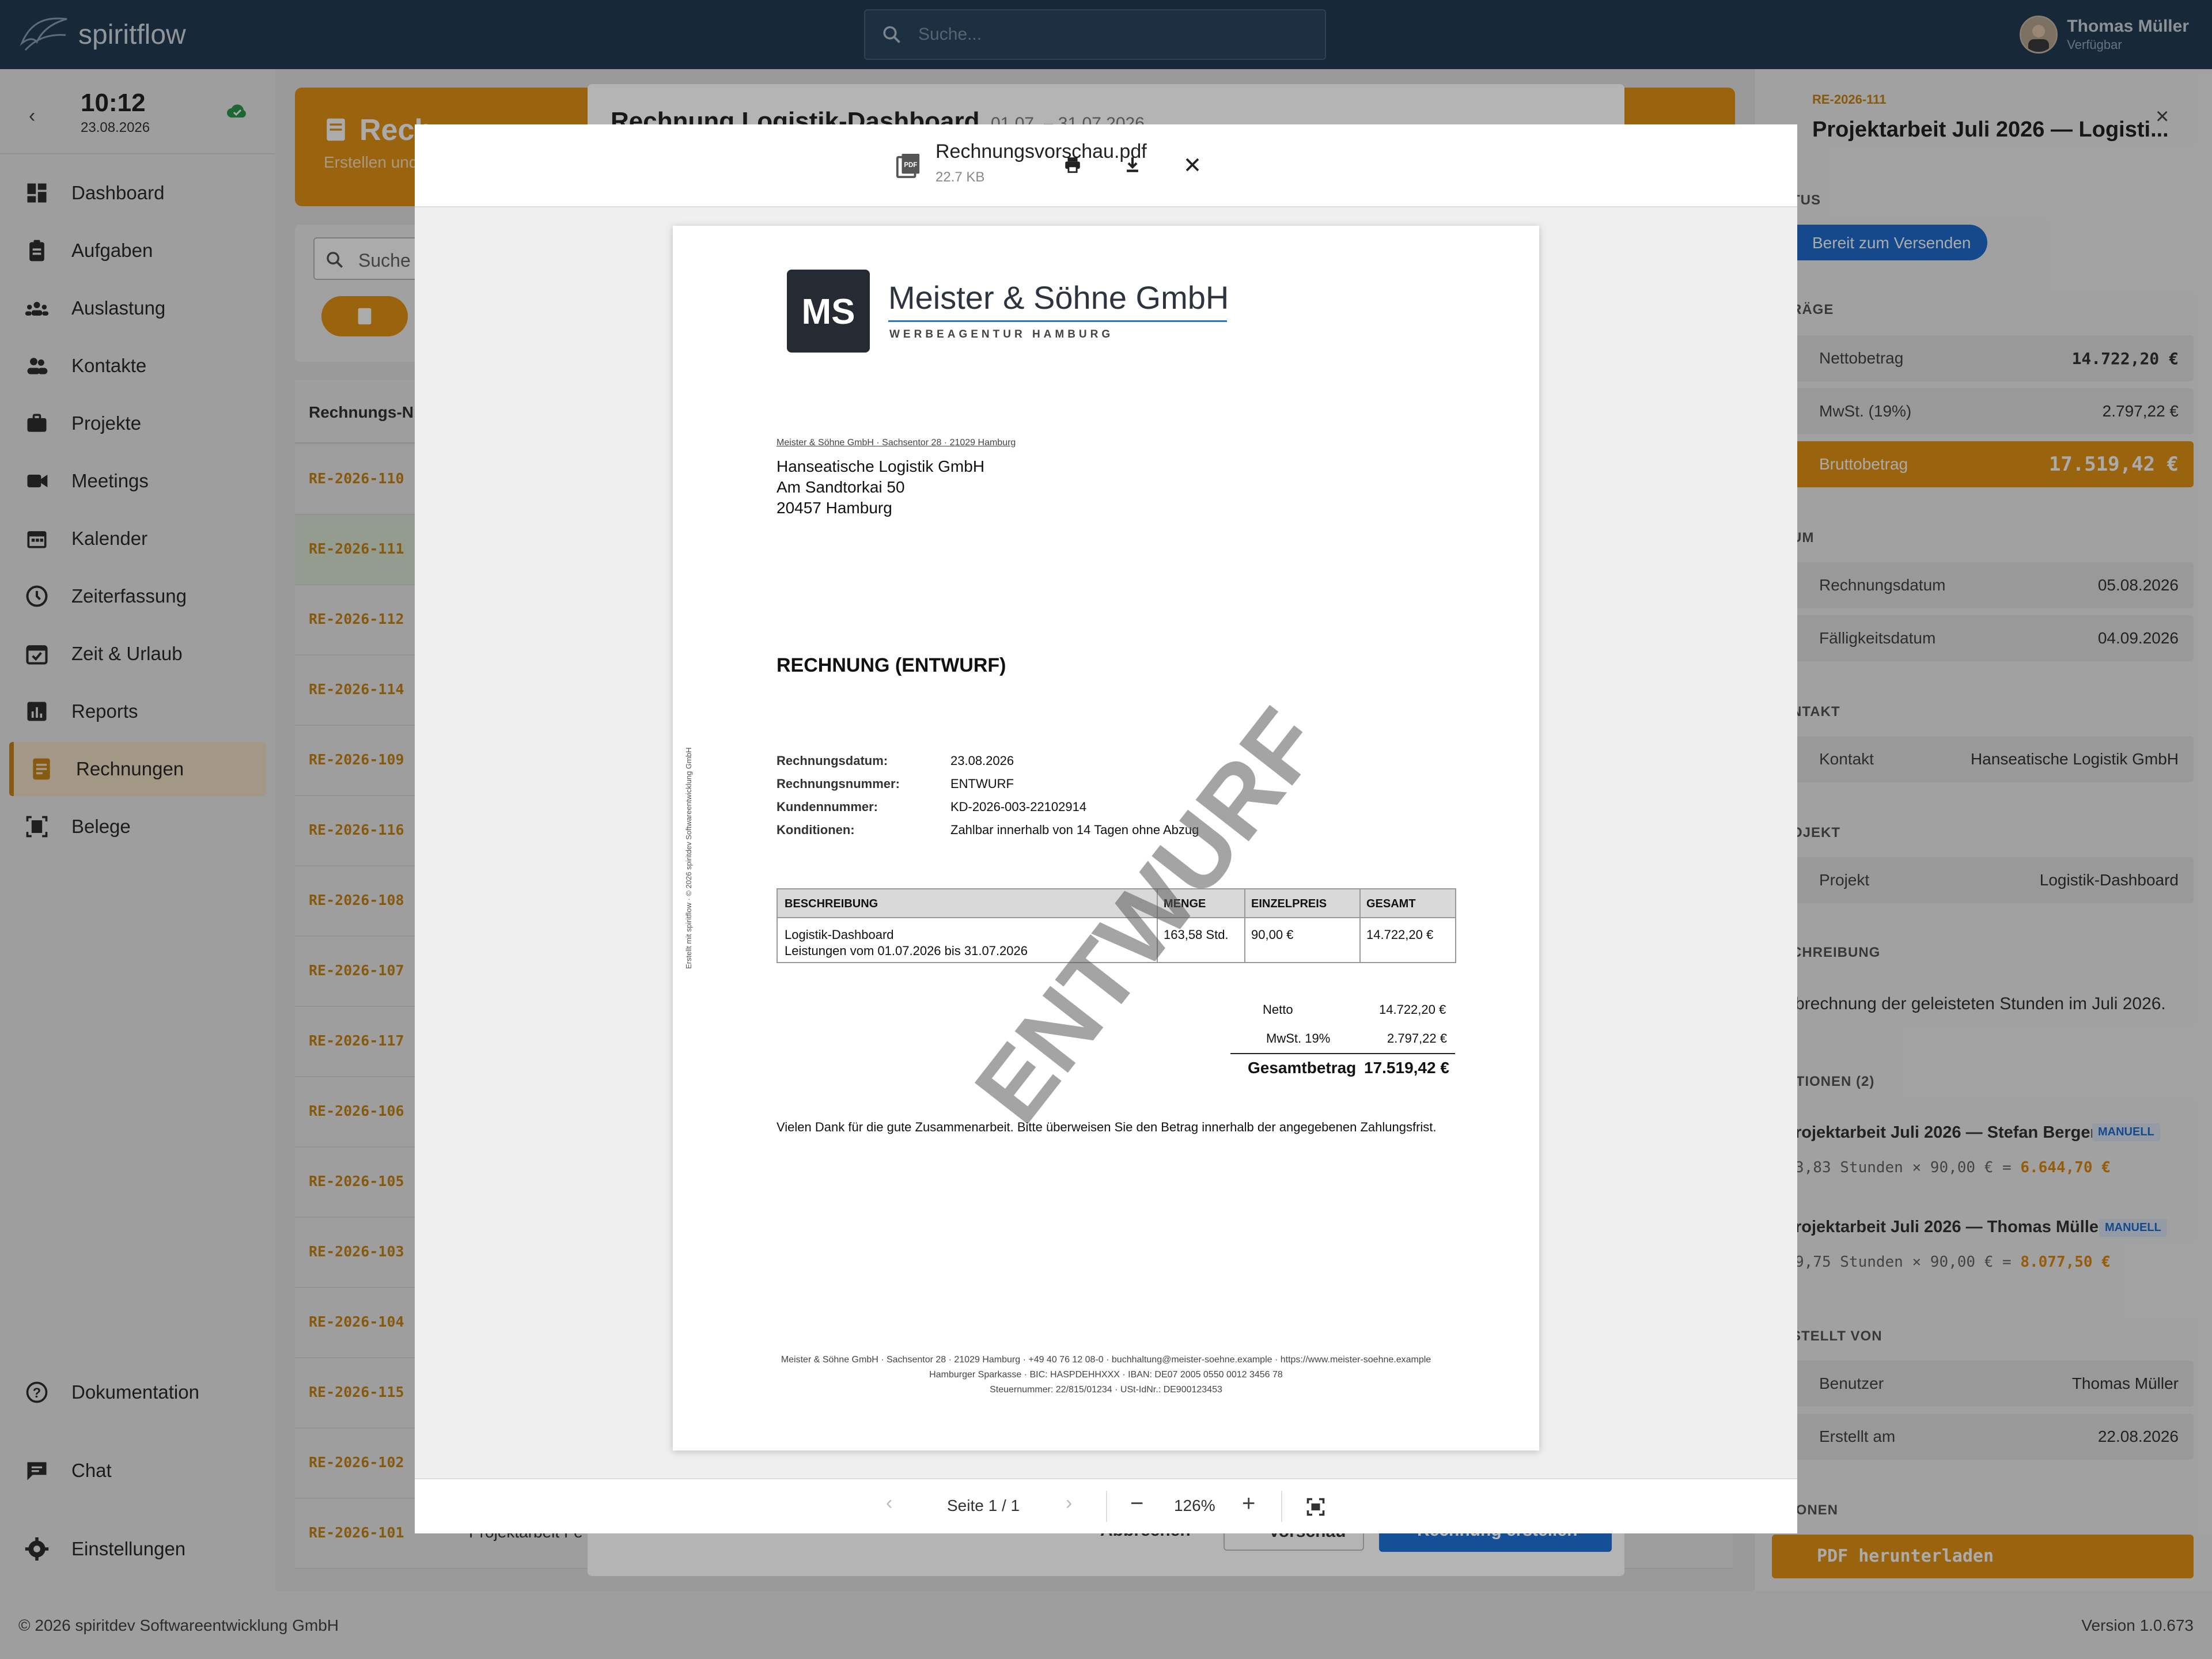 This screenshot has width=2212, height=1659. I want to click on table-header-cell: BESCHREIBUNG, so click(831, 903).